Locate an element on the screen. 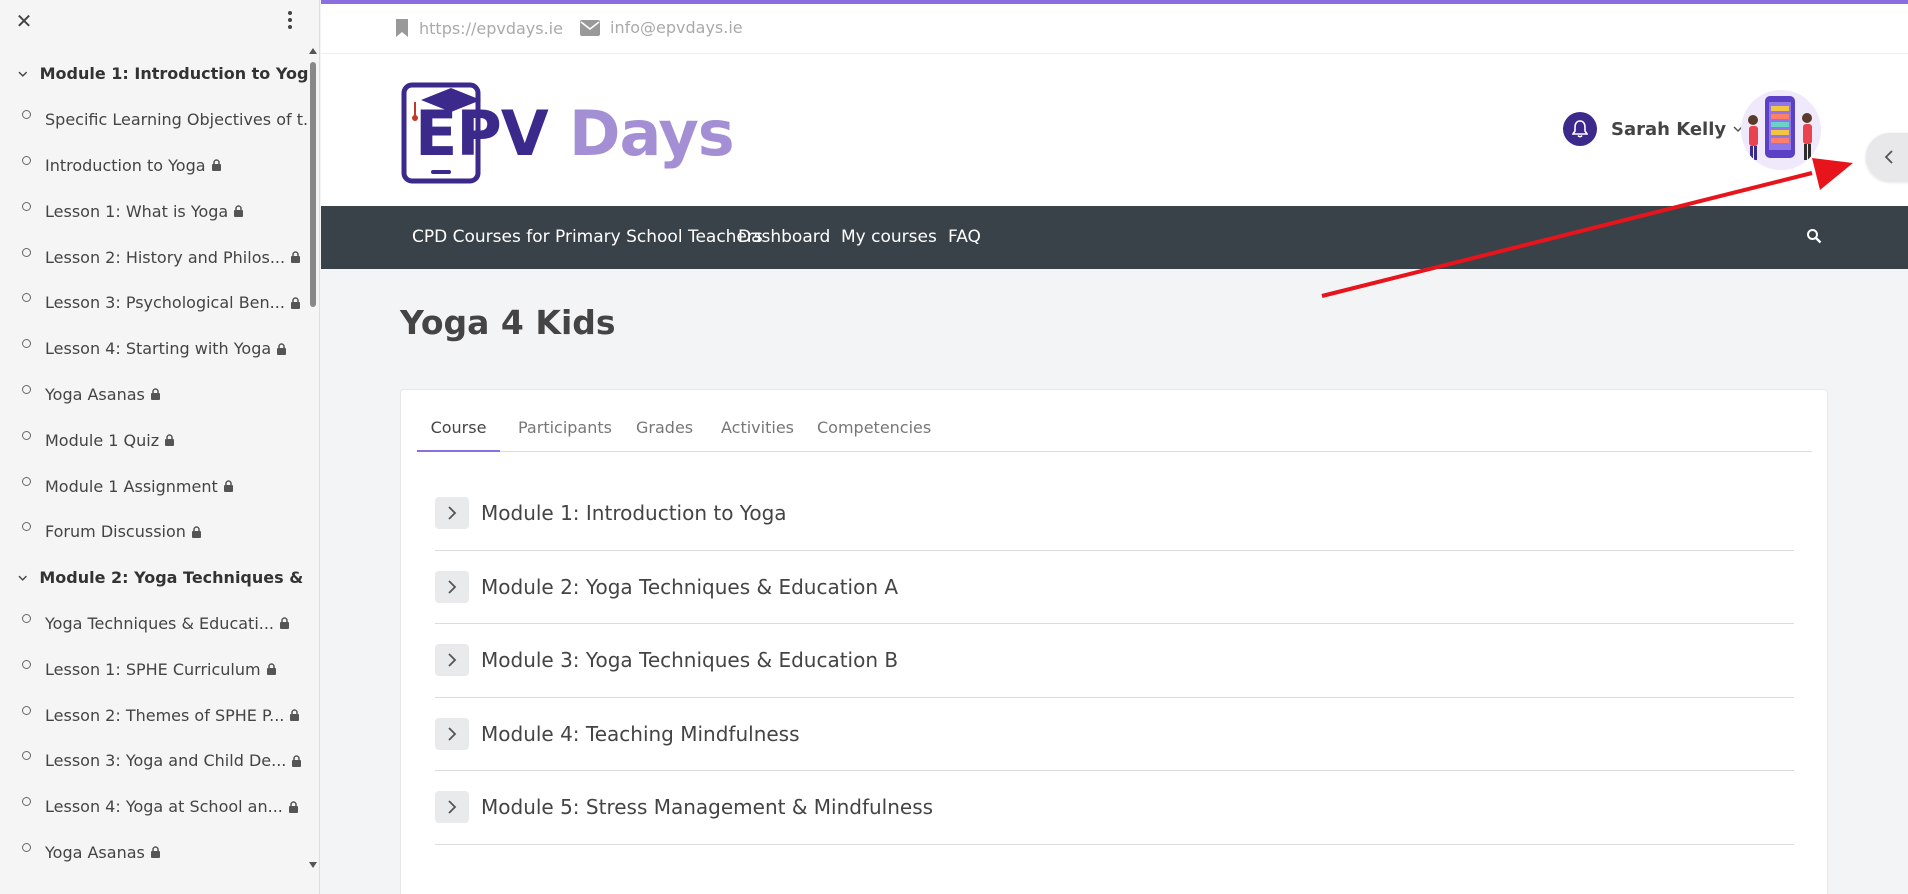 This screenshot has width=1908, height=894. notification-bell-icon is located at coordinates (1580, 129).